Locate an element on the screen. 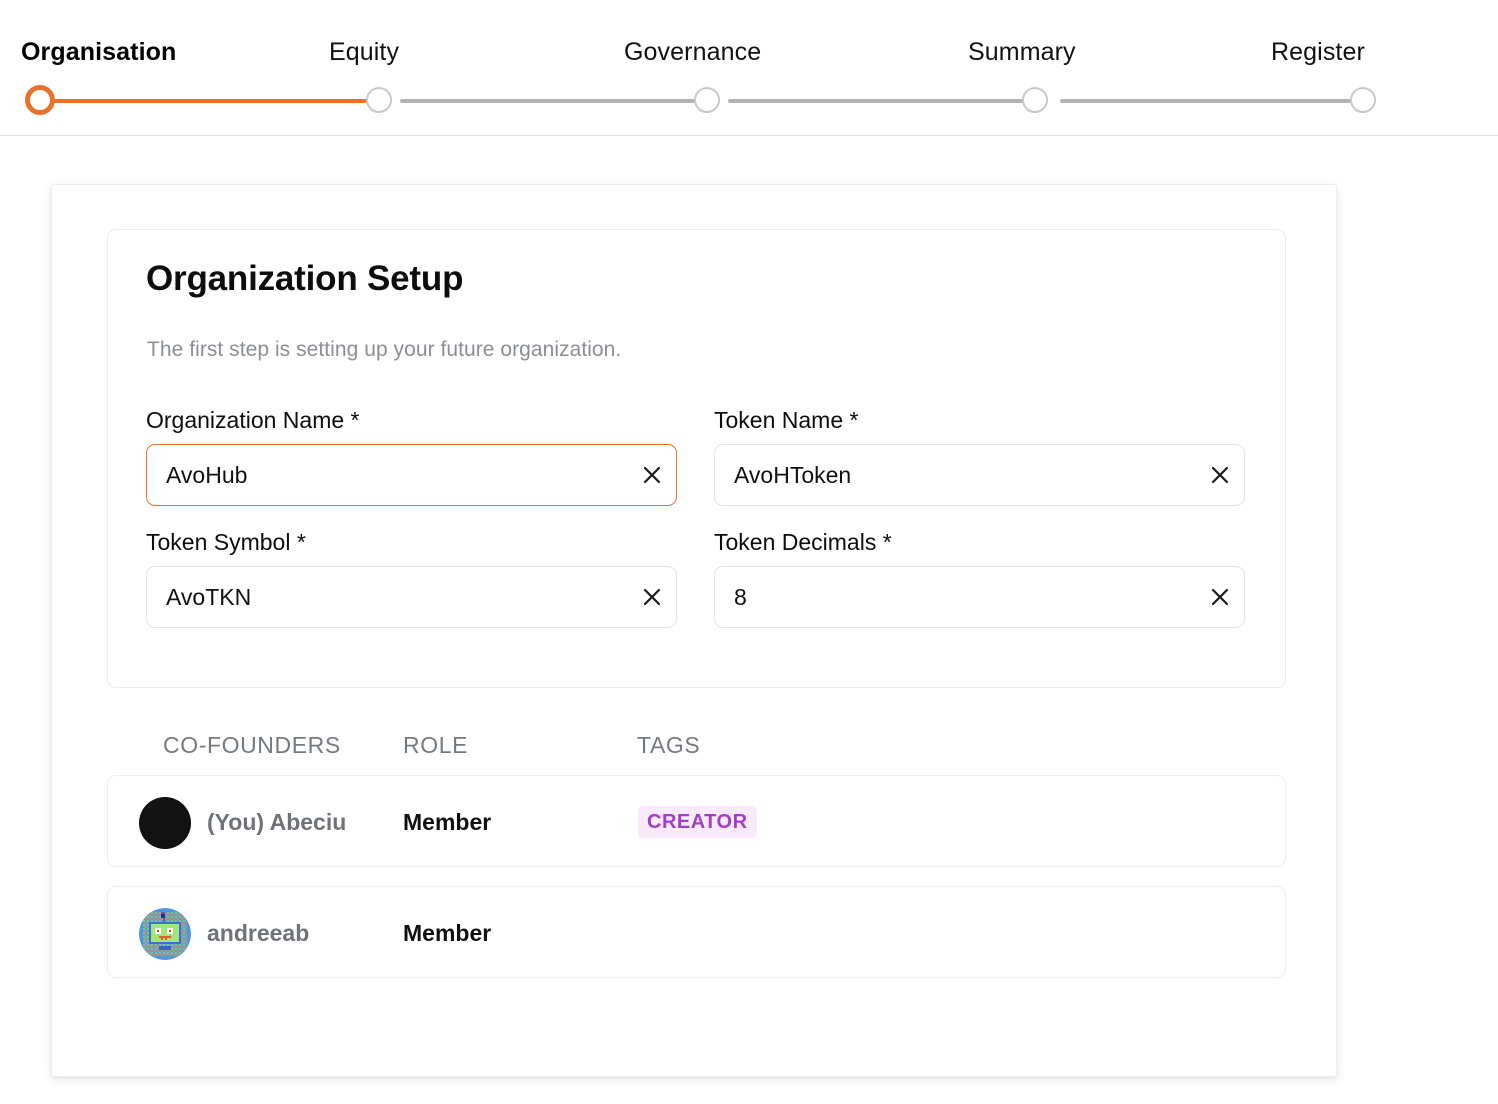  column-header-tags: TAGS is located at coordinates (669, 745).